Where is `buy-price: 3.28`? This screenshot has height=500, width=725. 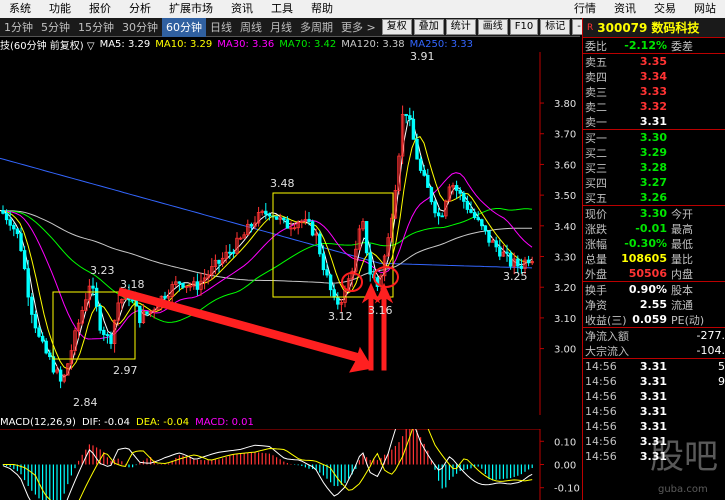 buy-price: 3.28 is located at coordinates (653, 167).